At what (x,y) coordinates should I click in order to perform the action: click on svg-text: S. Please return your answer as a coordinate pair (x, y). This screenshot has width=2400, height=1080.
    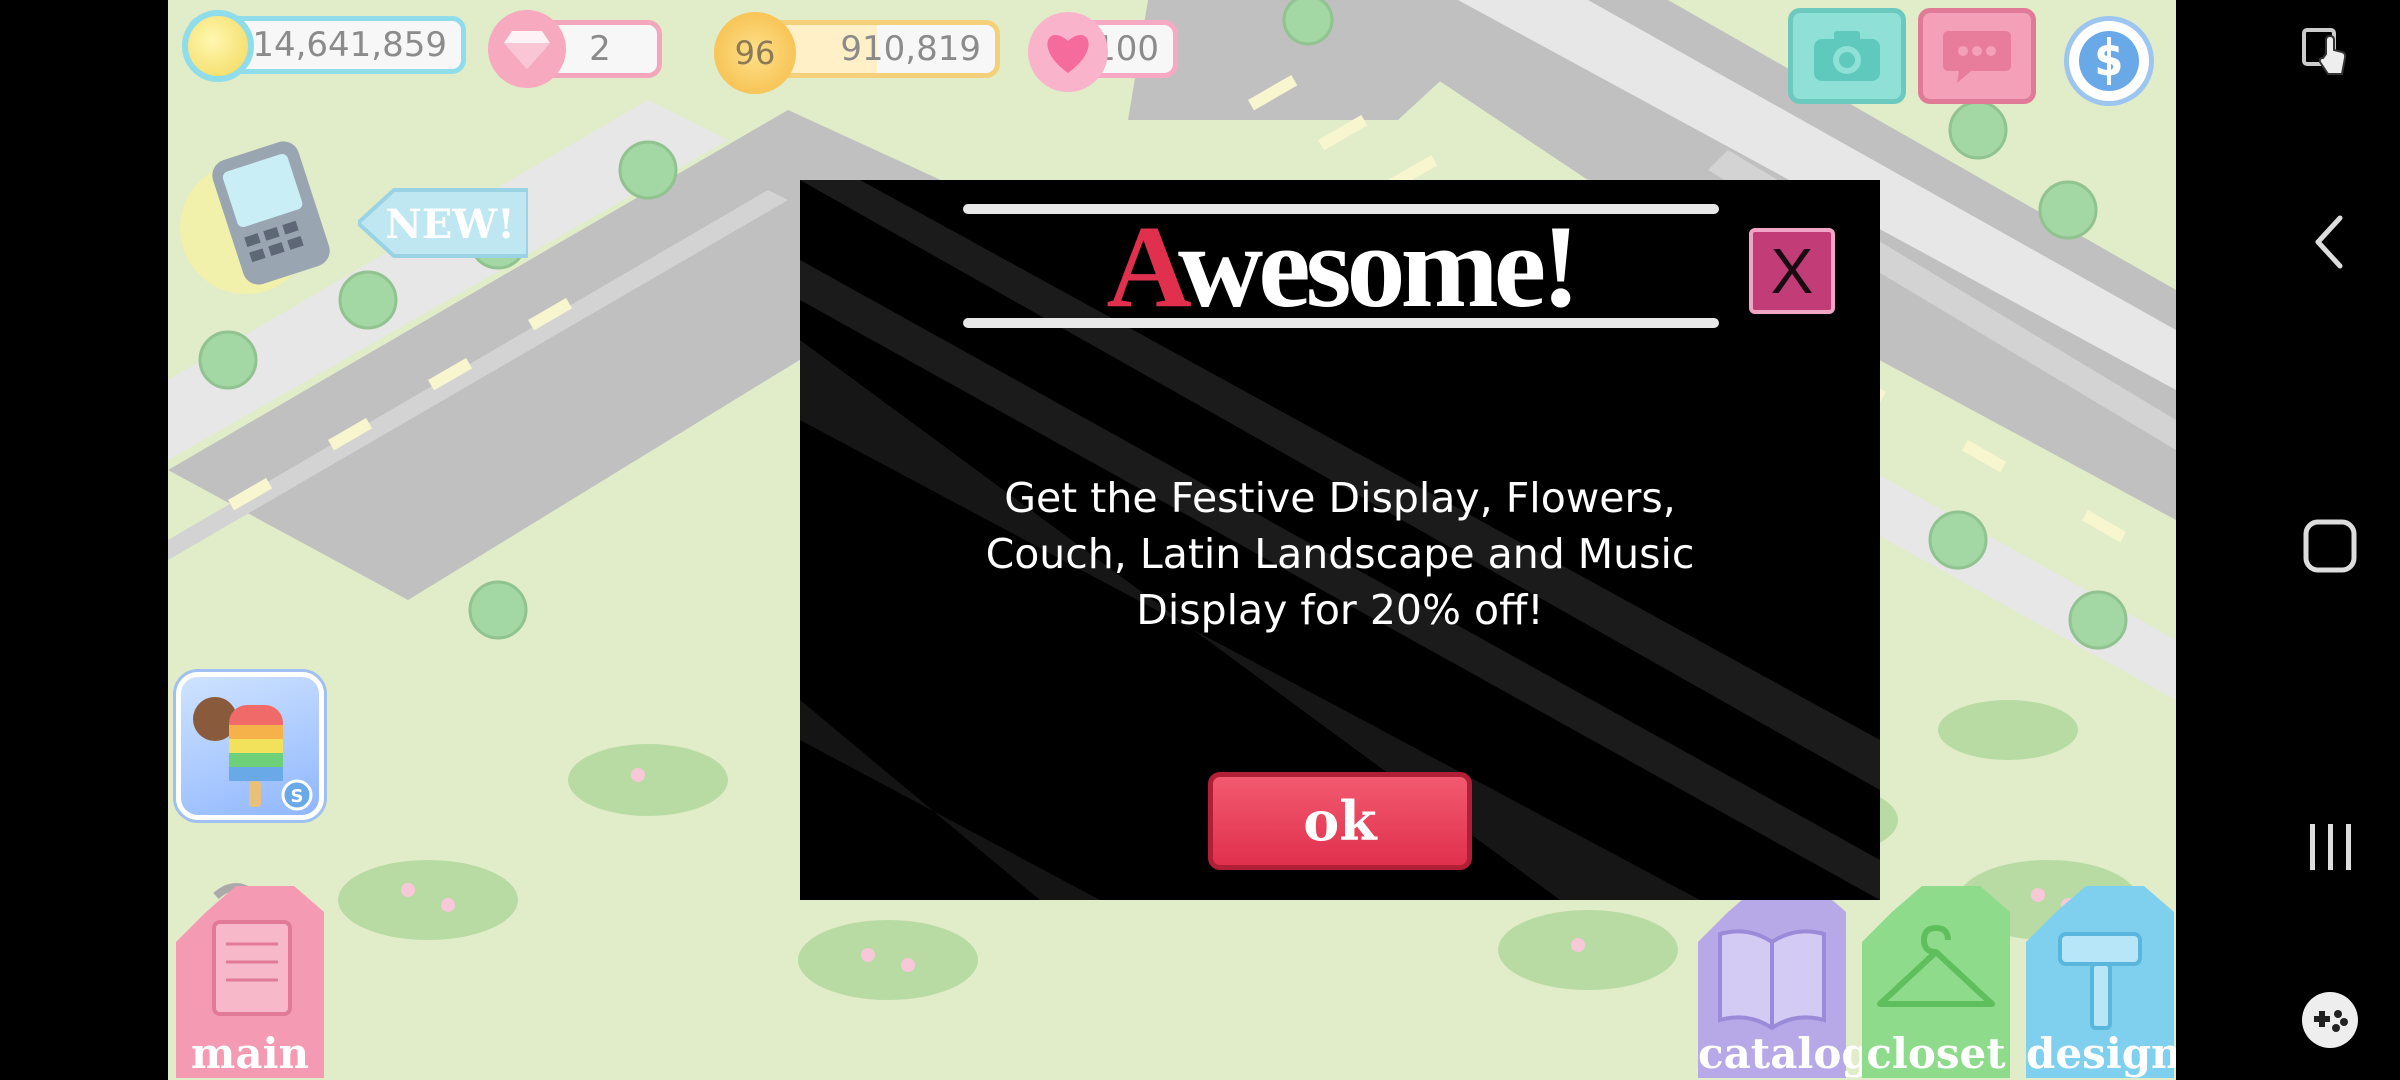
    Looking at the image, I should click on (297, 796).